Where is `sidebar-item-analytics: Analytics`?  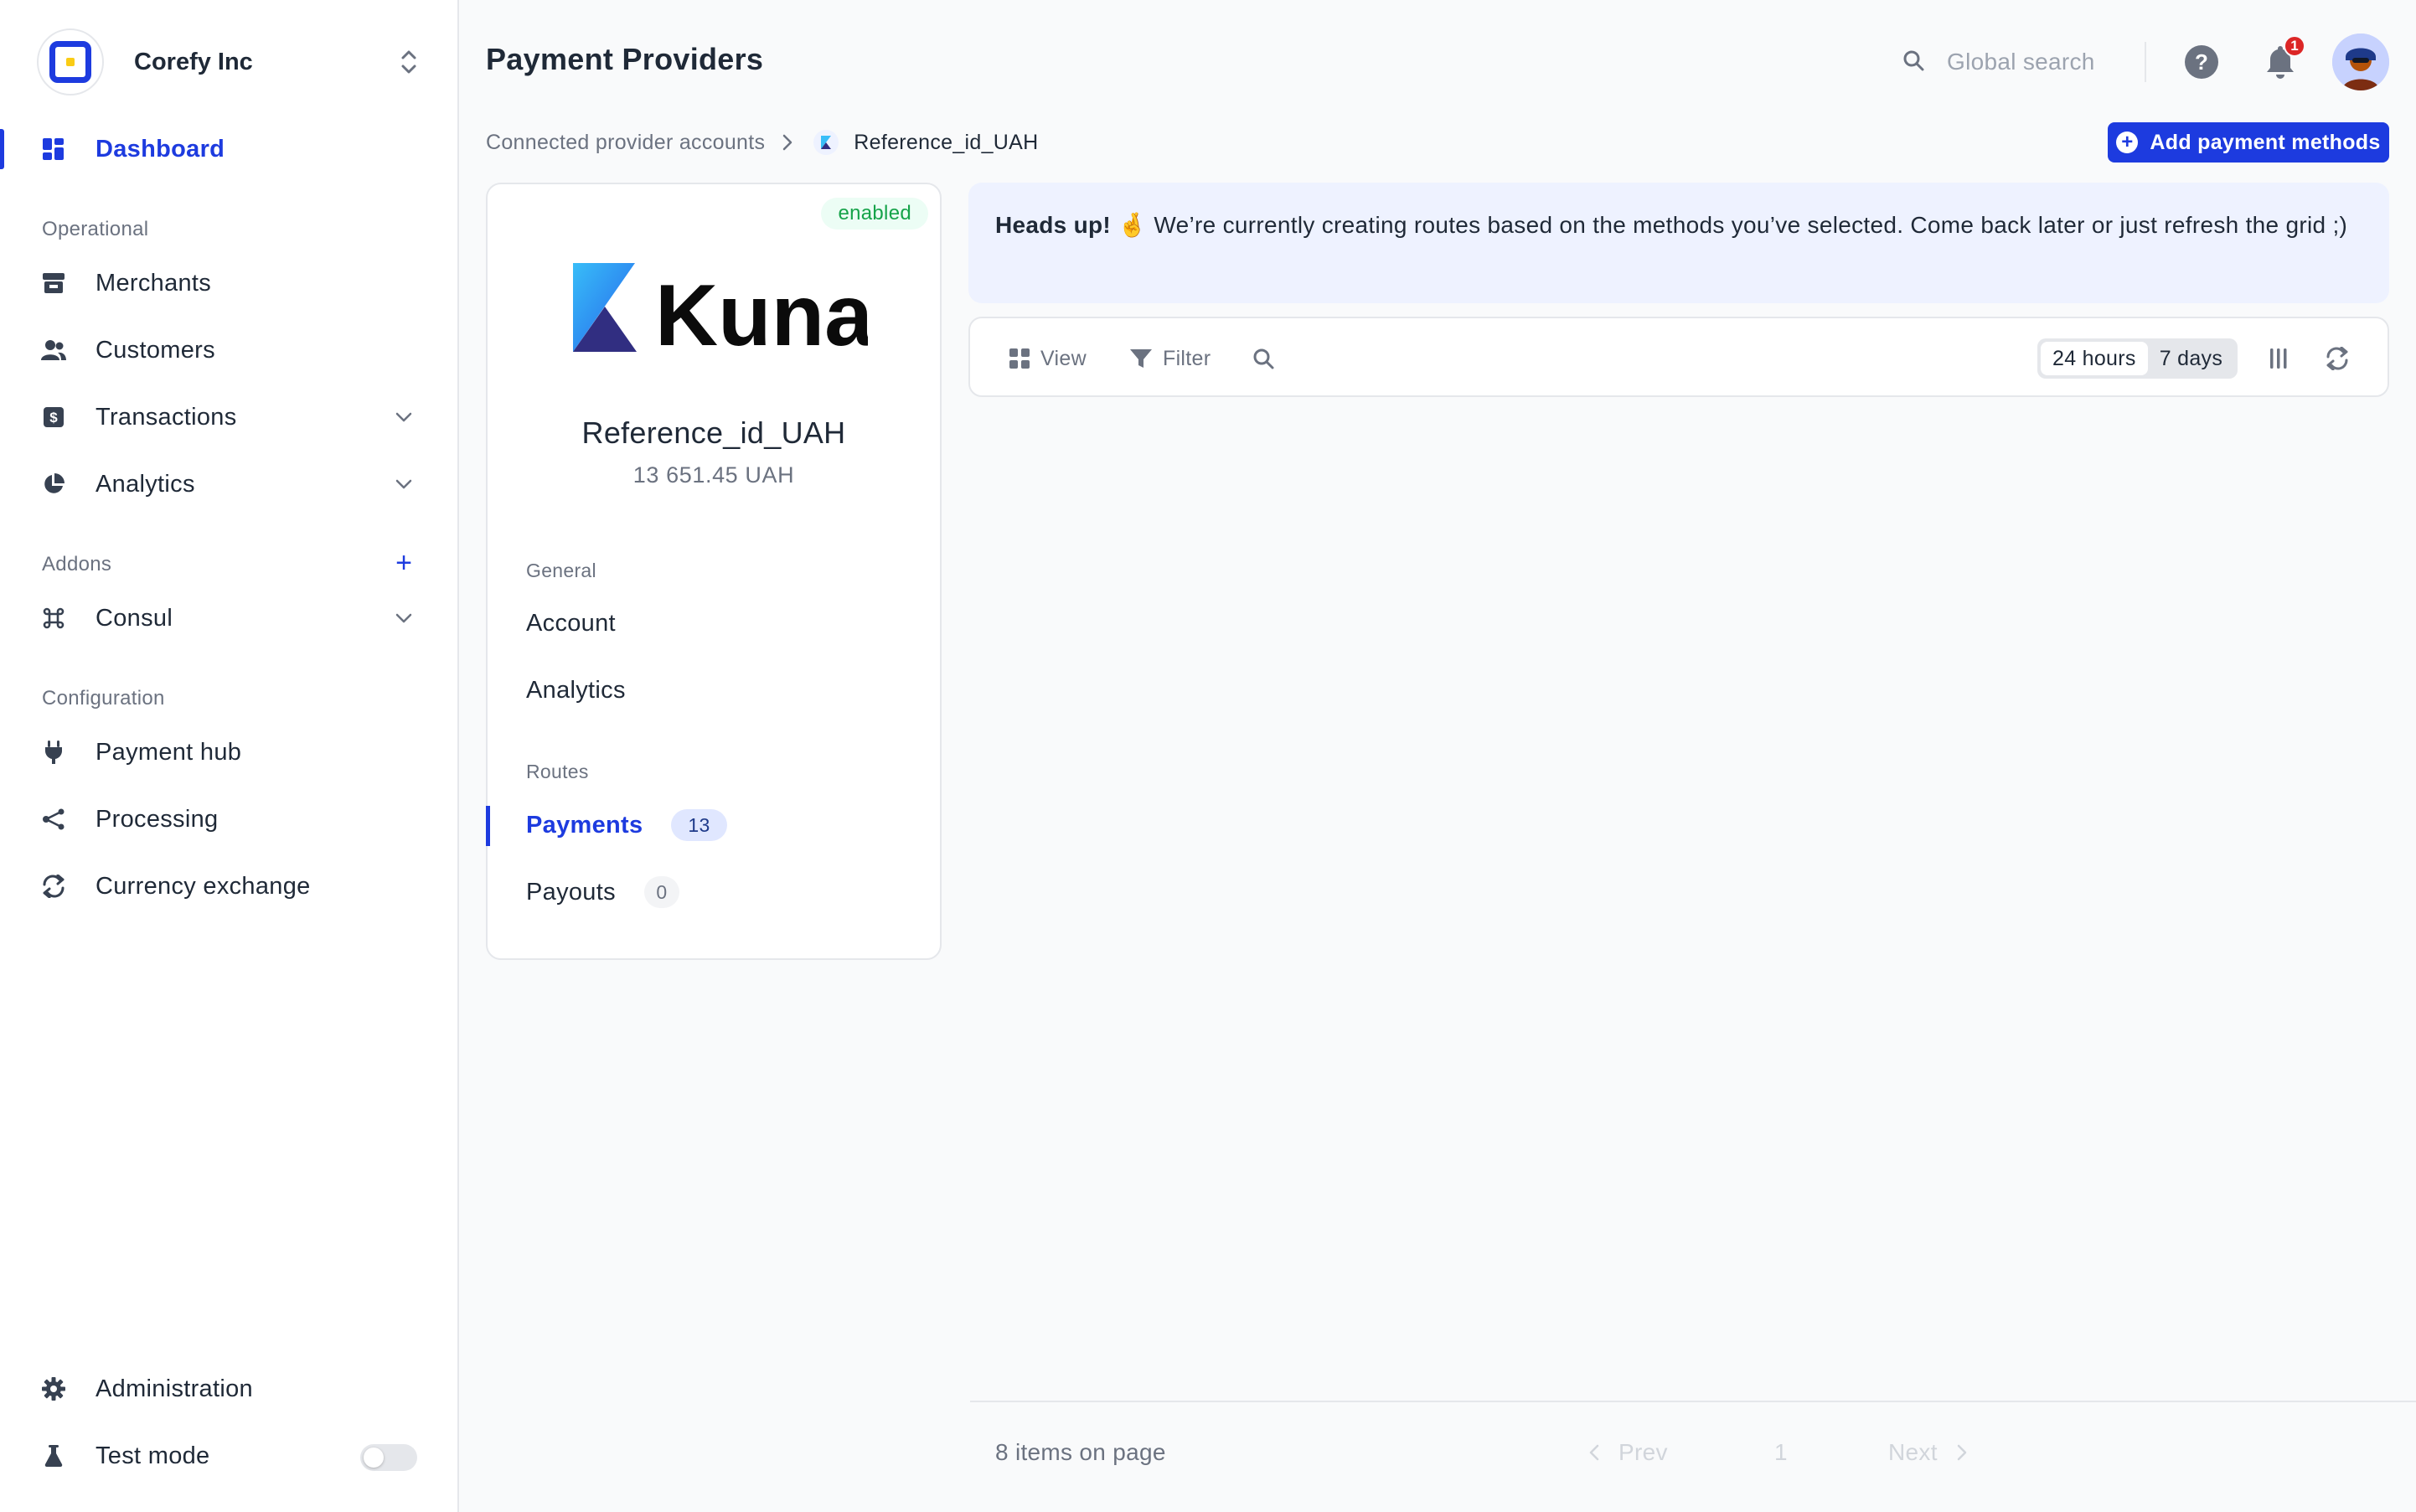
sidebar-item-analytics: Analytics is located at coordinates (229, 484).